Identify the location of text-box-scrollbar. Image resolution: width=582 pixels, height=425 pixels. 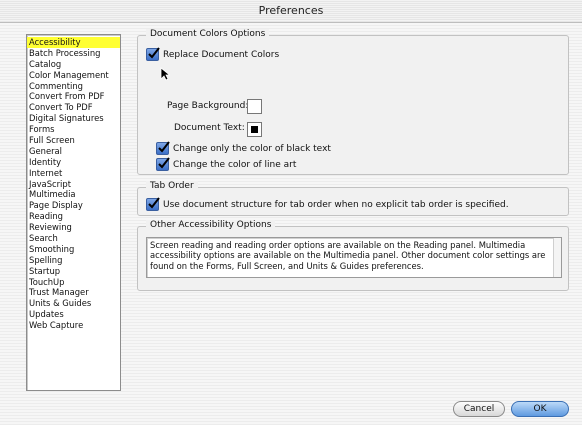
(557, 257).